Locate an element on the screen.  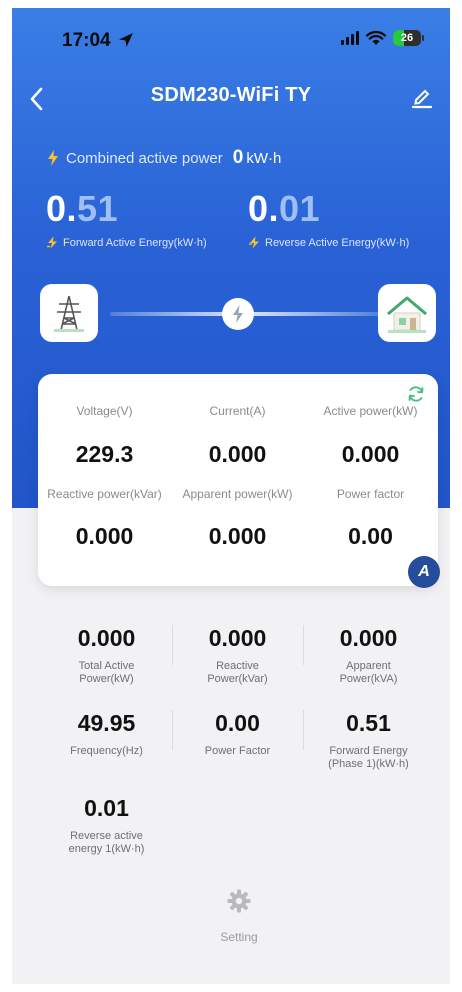
stat-value: 0.00 is located at coordinates (237, 723).